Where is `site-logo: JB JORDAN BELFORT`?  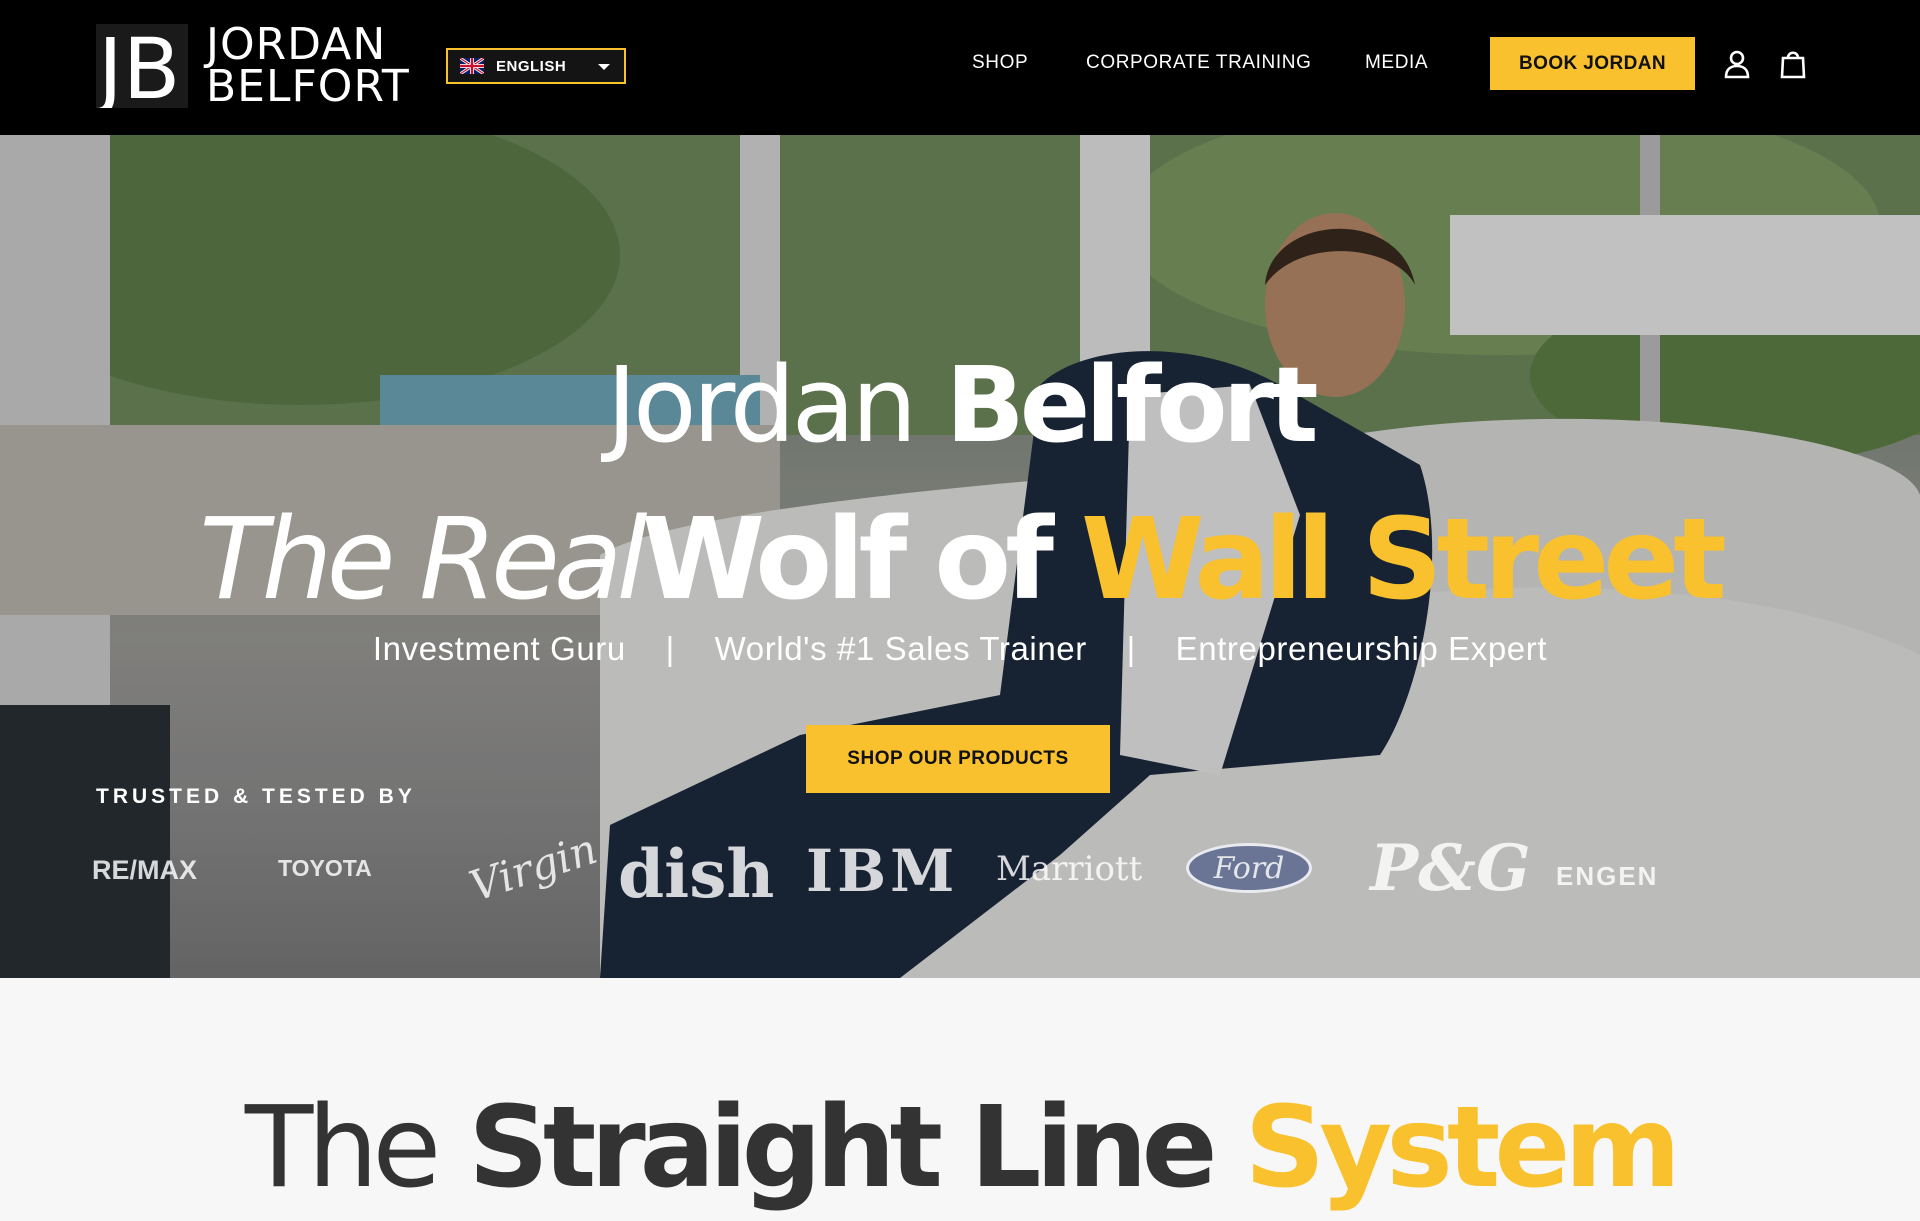
site-logo: JB JORDAN BELFORT is located at coordinates (251, 68).